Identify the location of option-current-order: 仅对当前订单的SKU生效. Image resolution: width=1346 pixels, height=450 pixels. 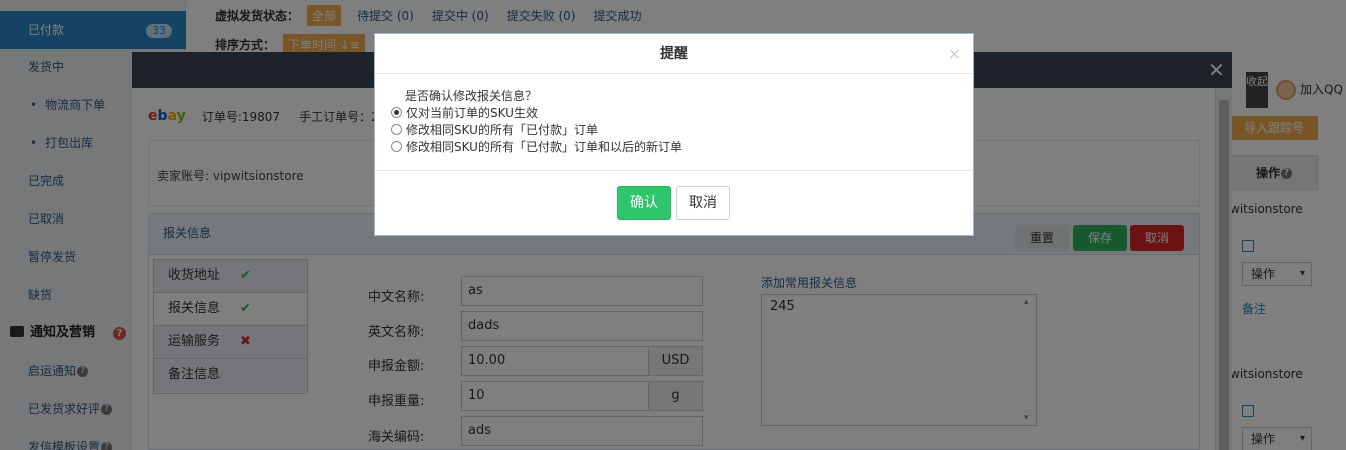
(682, 113).